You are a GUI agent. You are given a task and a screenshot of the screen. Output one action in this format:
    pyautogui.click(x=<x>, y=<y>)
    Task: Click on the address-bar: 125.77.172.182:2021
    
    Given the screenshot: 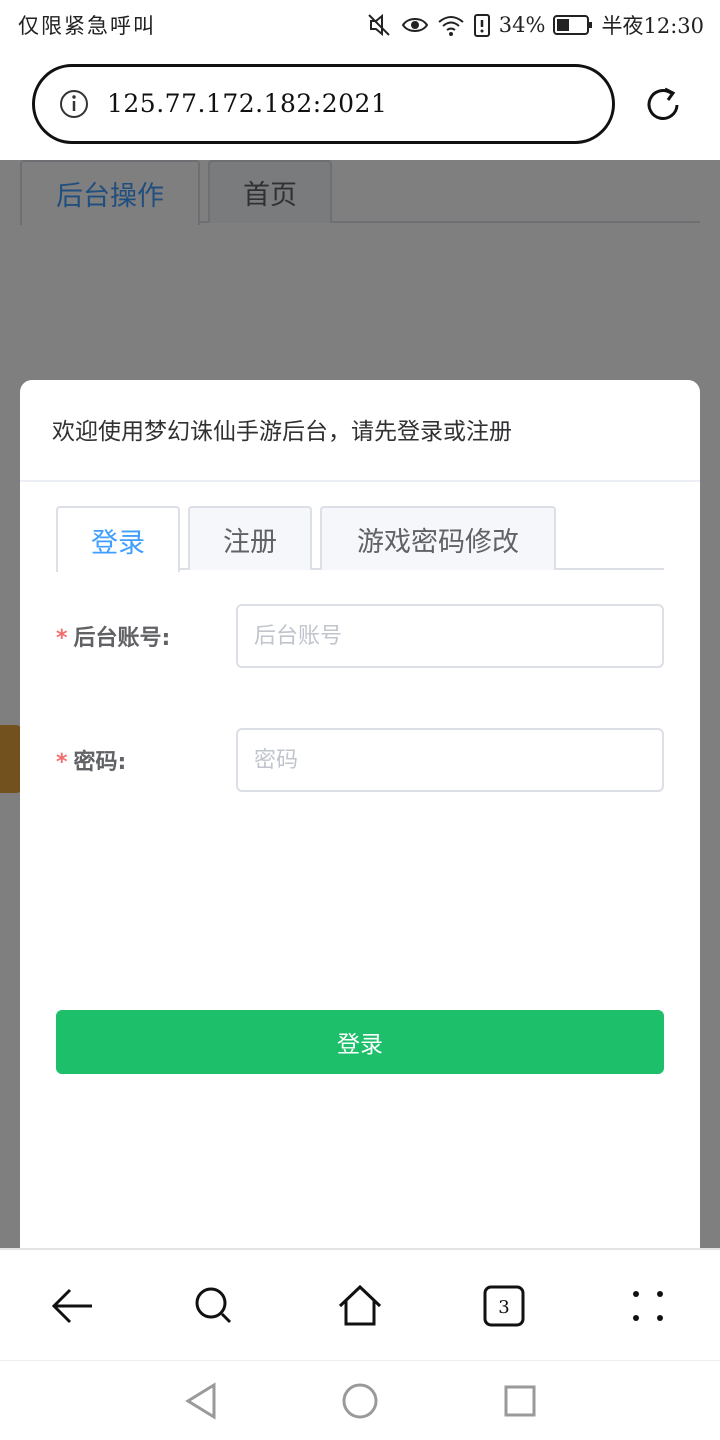 What is the action you would take?
    pyautogui.click(x=323, y=104)
    